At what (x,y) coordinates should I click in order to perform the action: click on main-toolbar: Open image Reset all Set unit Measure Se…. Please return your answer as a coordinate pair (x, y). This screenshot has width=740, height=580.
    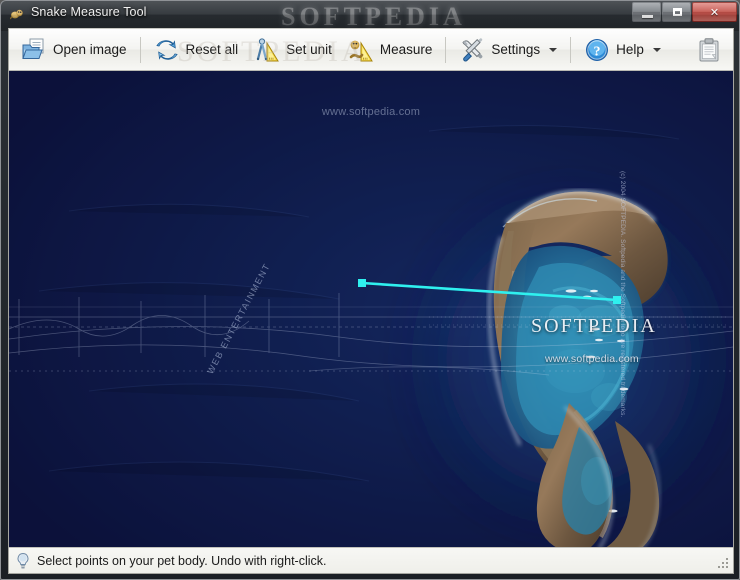
    Looking at the image, I should click on (371, 50).